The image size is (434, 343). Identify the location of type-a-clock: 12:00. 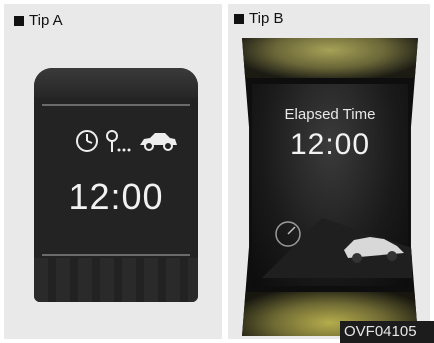
(116, 196).